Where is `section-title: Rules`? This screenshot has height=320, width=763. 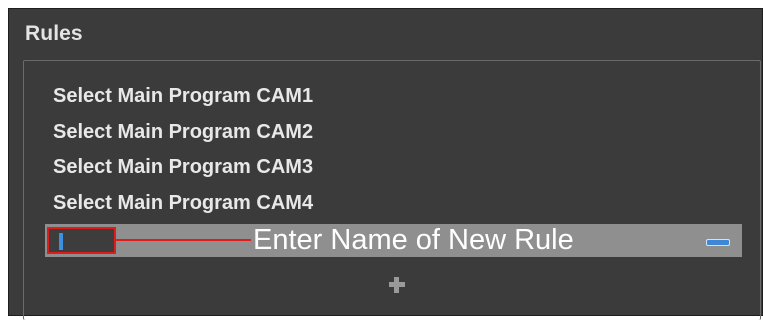
section-title: Rules is located at coordinates (54, 33).